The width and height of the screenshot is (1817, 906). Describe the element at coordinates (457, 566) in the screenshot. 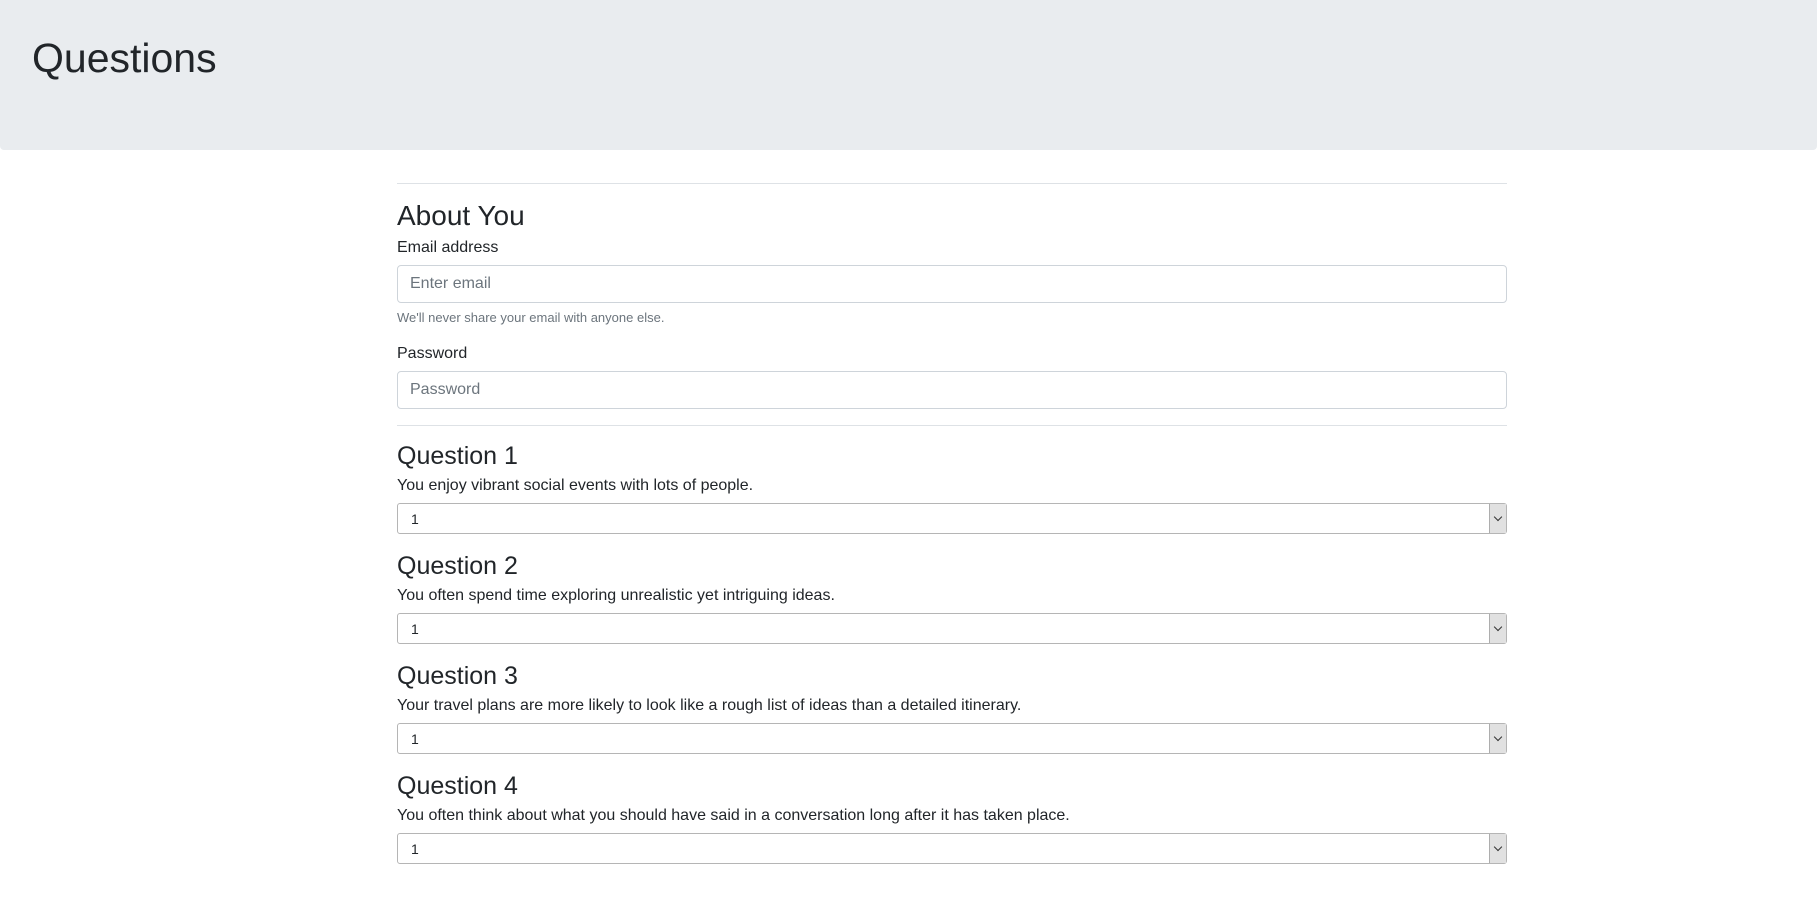

I see `question-2-title: Question 2` at that location.